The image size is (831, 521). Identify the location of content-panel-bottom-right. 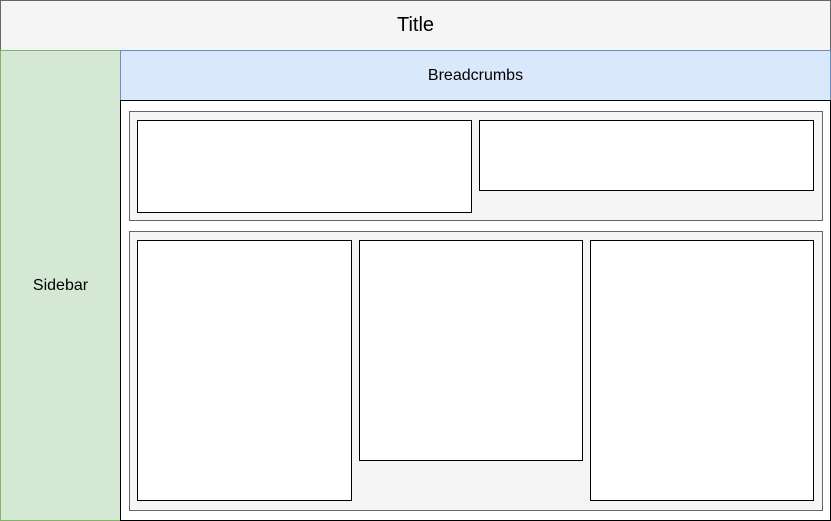
(702, 370).